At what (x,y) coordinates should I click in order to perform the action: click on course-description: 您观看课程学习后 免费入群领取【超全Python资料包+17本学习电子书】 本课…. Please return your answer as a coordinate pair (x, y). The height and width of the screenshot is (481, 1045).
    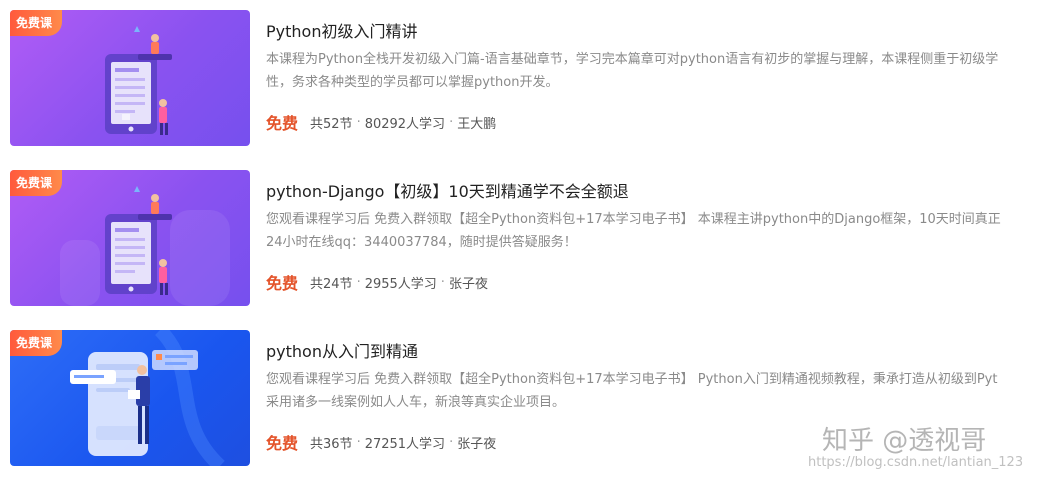
    Looking at the image, I should click on (655, 231).